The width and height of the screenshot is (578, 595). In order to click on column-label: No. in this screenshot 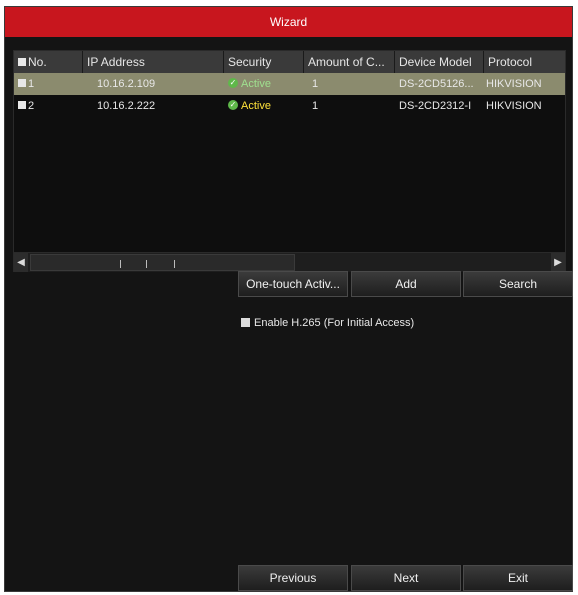, I will do `click(37, 62)`.